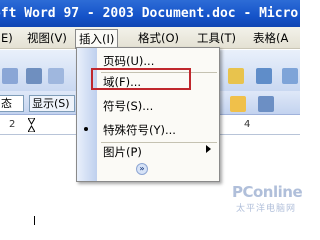 The width and height of the screenshot is (320, 240). What do you see at coordinates (10, 76) in the screenshot?
I see `open-icon` at bounding box center [10, 76].